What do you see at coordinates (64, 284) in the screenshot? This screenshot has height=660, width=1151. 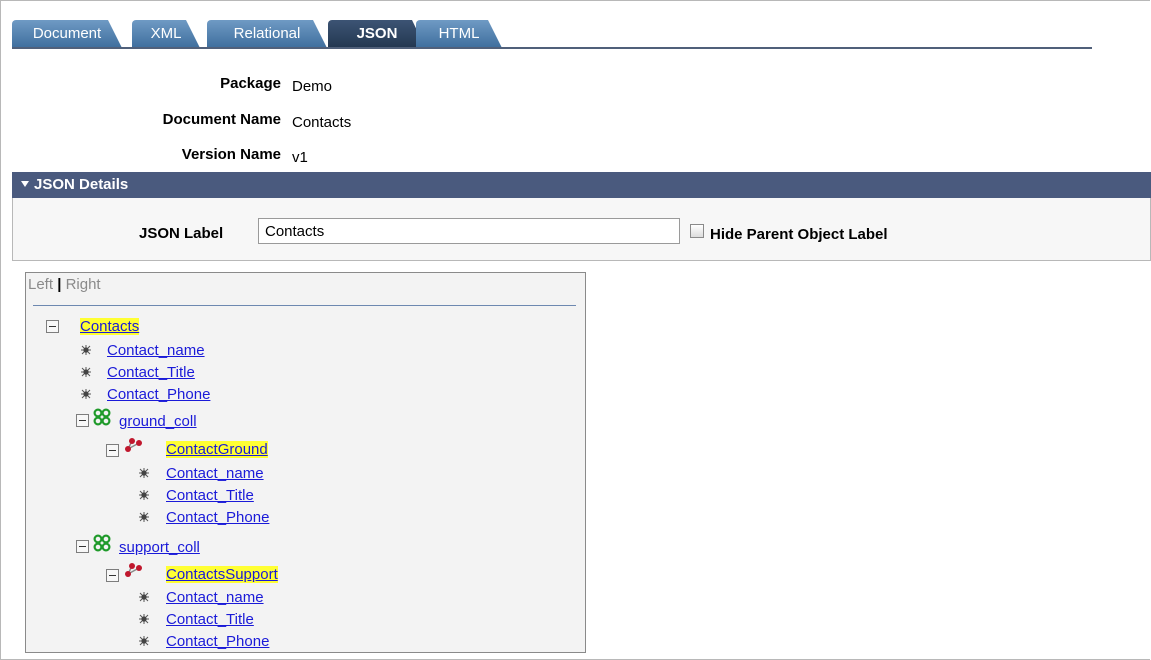 I see `left-right-toggle: Left | Right` at bounding box center [64, 284].